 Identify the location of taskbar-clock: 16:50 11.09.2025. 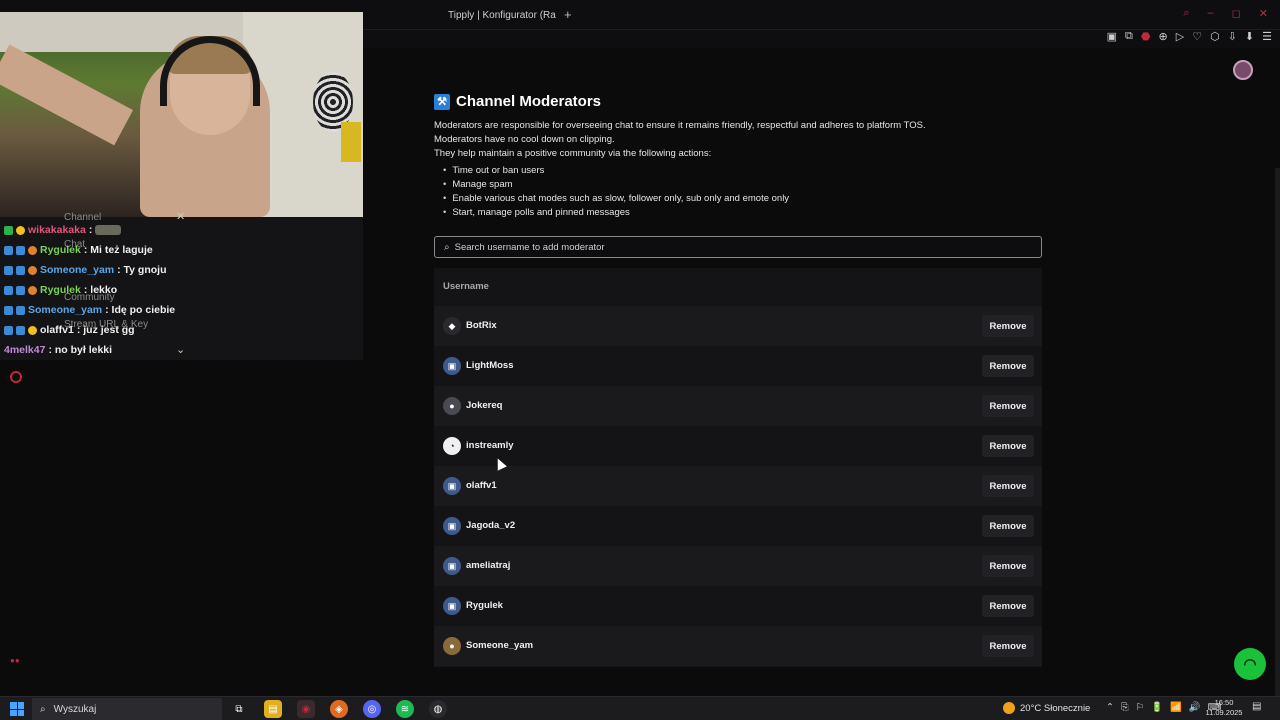
(1224, 708).